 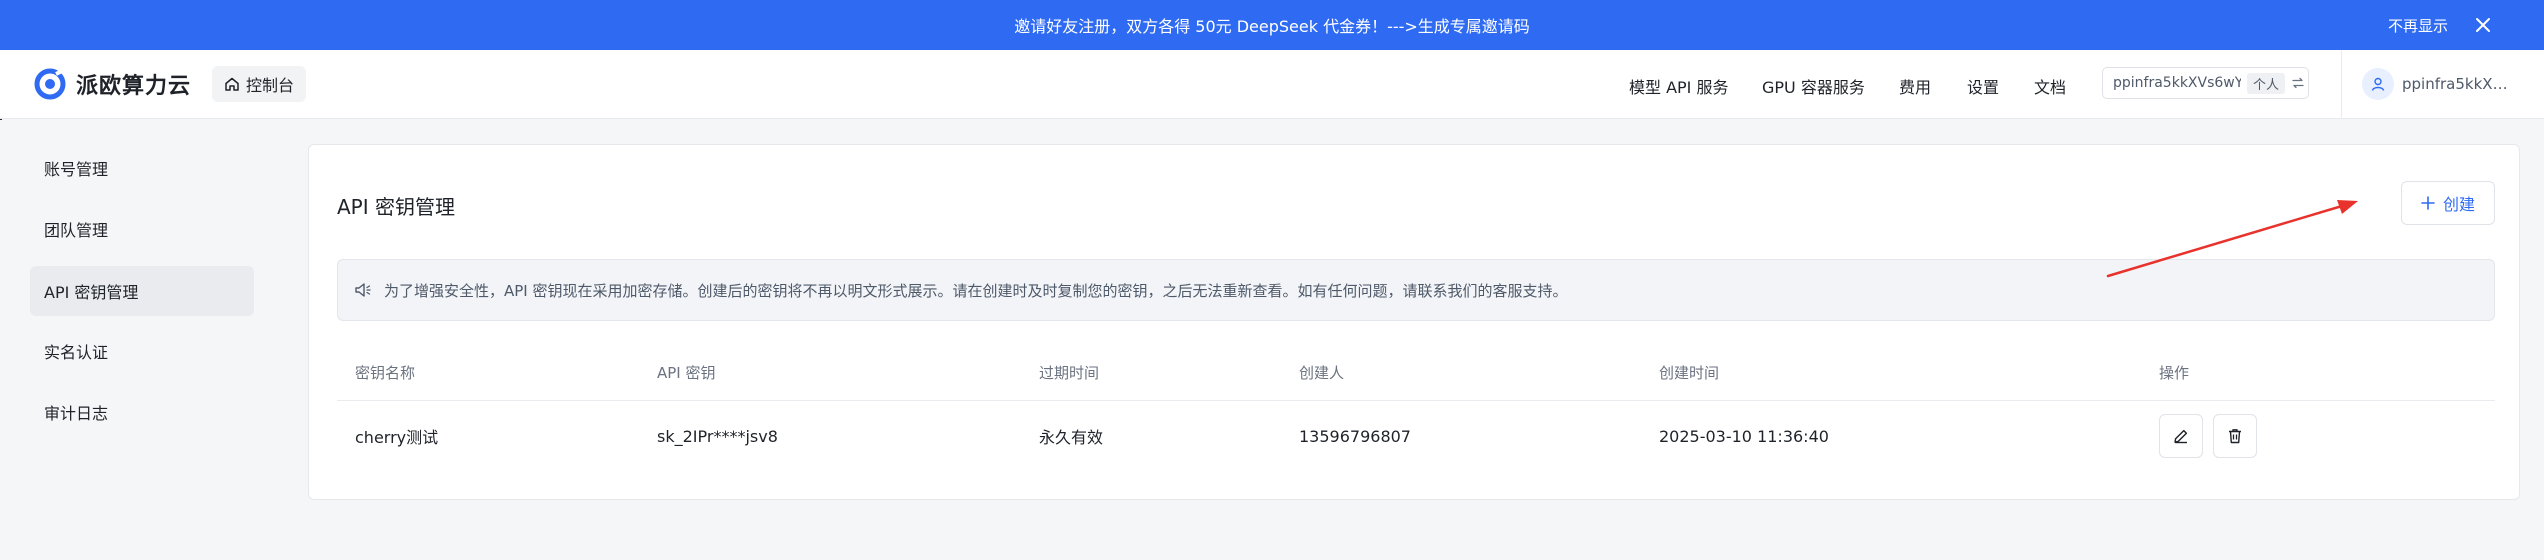 What do you see at coordinates (2483, 25) in the screenshot?
I see `close-icon` at bounding box center [2483, 25].